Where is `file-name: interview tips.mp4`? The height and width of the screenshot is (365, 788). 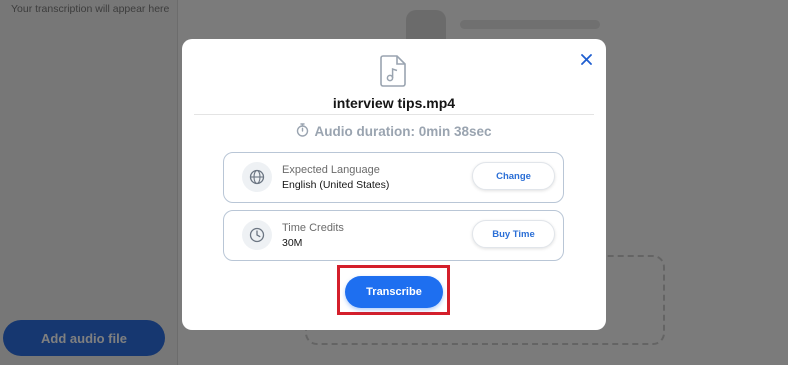
file-name: interview tips.mp4 is located at coordinates (394, 103).